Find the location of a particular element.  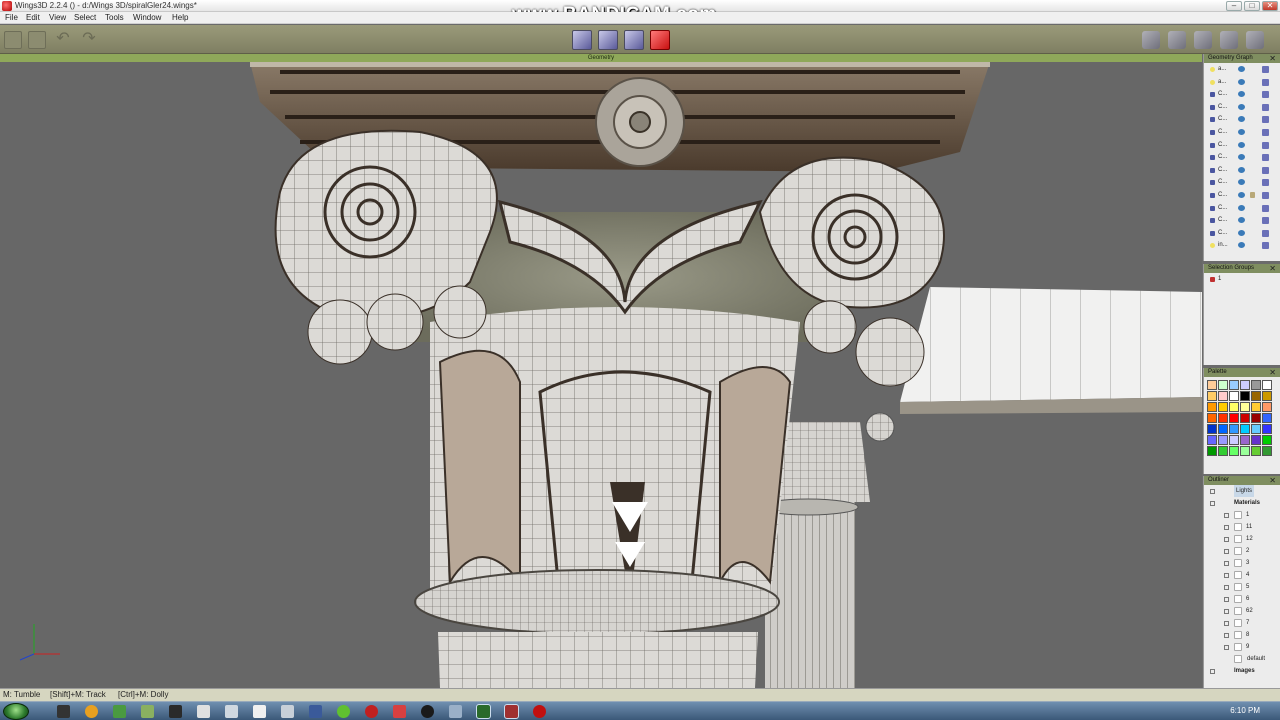

material-item: 3 is located at coordinates (1242, 563).